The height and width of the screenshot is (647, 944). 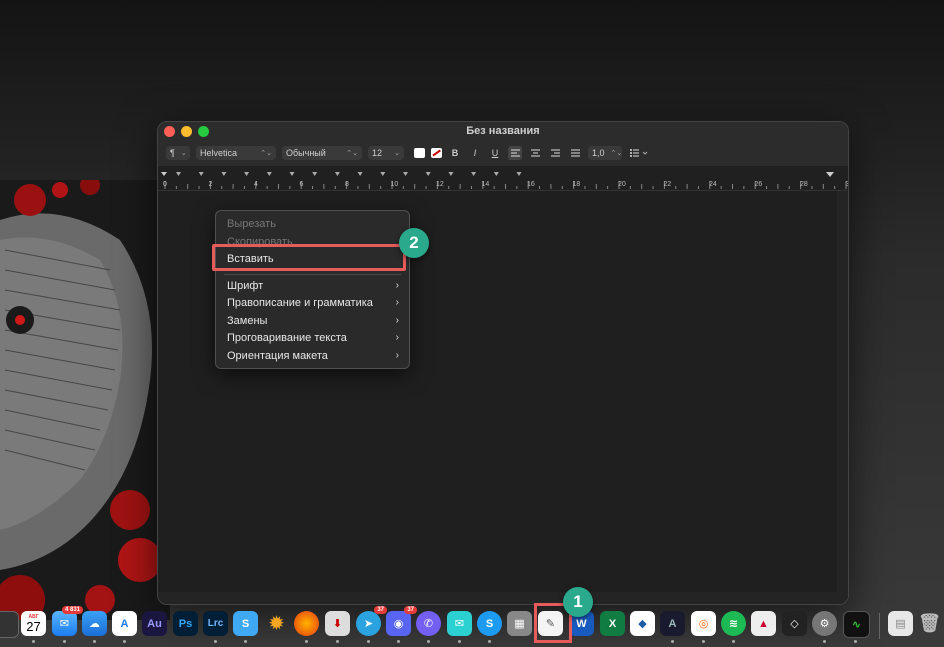 What do you see at coordinates (394, 184) in the screenshot?
I see `ruler-number: 10` at bounding box center [394, 184].